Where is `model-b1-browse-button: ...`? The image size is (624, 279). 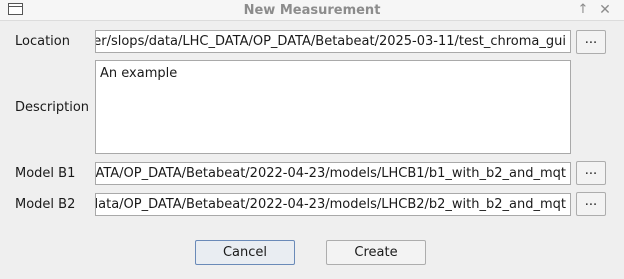 model-b1-browse-button: ... is located at coordinates (591, 173).